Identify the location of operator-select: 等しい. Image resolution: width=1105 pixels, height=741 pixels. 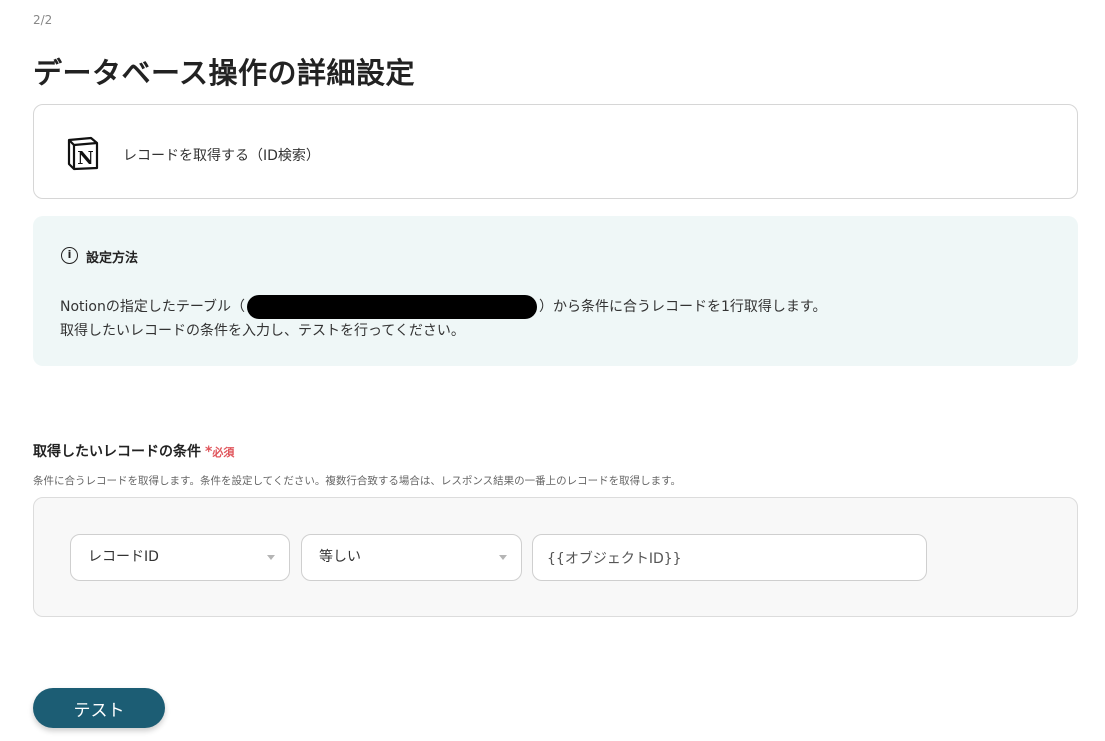
(411, 557).